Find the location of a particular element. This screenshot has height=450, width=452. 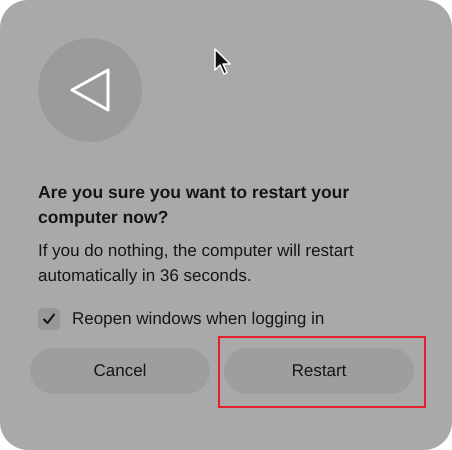

pointer-icon is located at coordinates (223, 62).